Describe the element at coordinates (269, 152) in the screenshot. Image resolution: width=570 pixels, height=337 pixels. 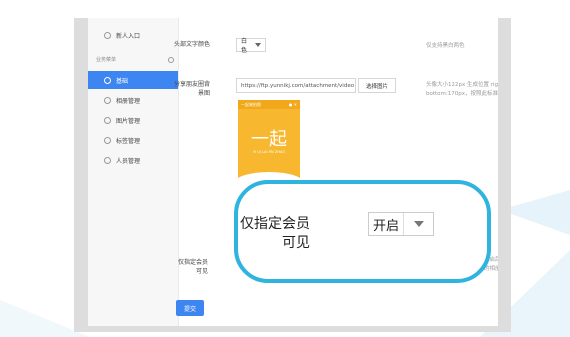
I see `preview-sub-text: YI QI LAI PAI ZHAO` at that location.